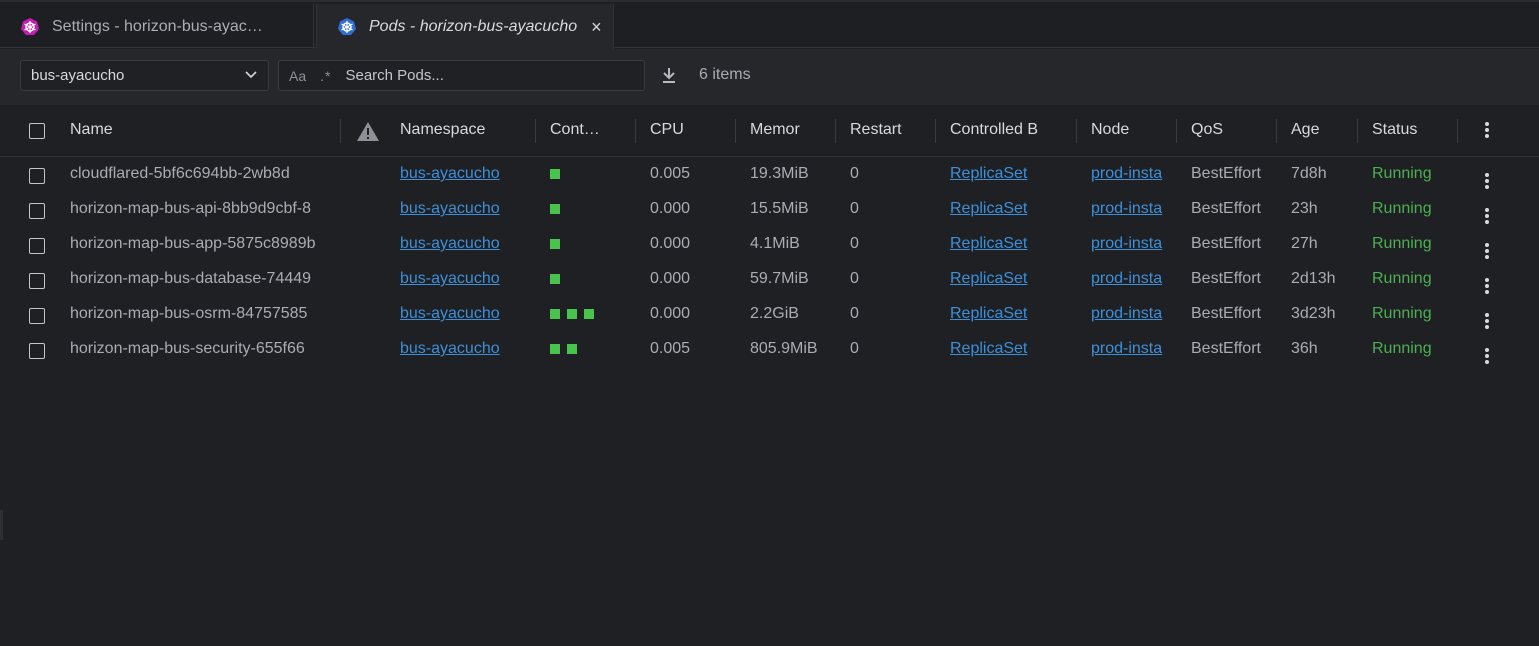 The image size is (1539, 646). I want to click on items-count: 6 items, so click(725, 74).